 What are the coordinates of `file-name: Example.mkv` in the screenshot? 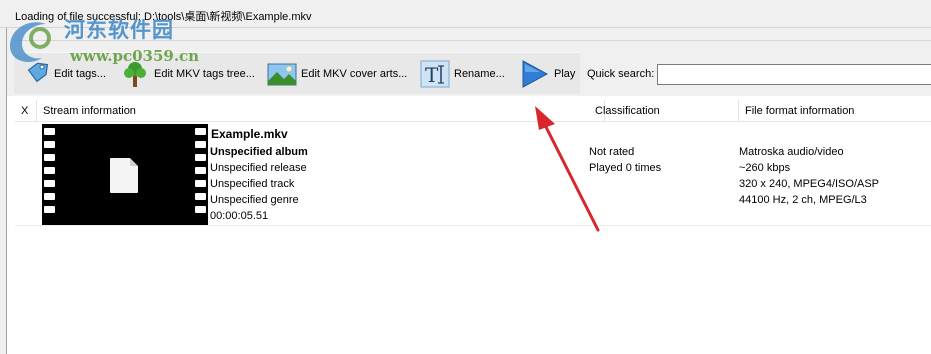 It's located at (249, 134).